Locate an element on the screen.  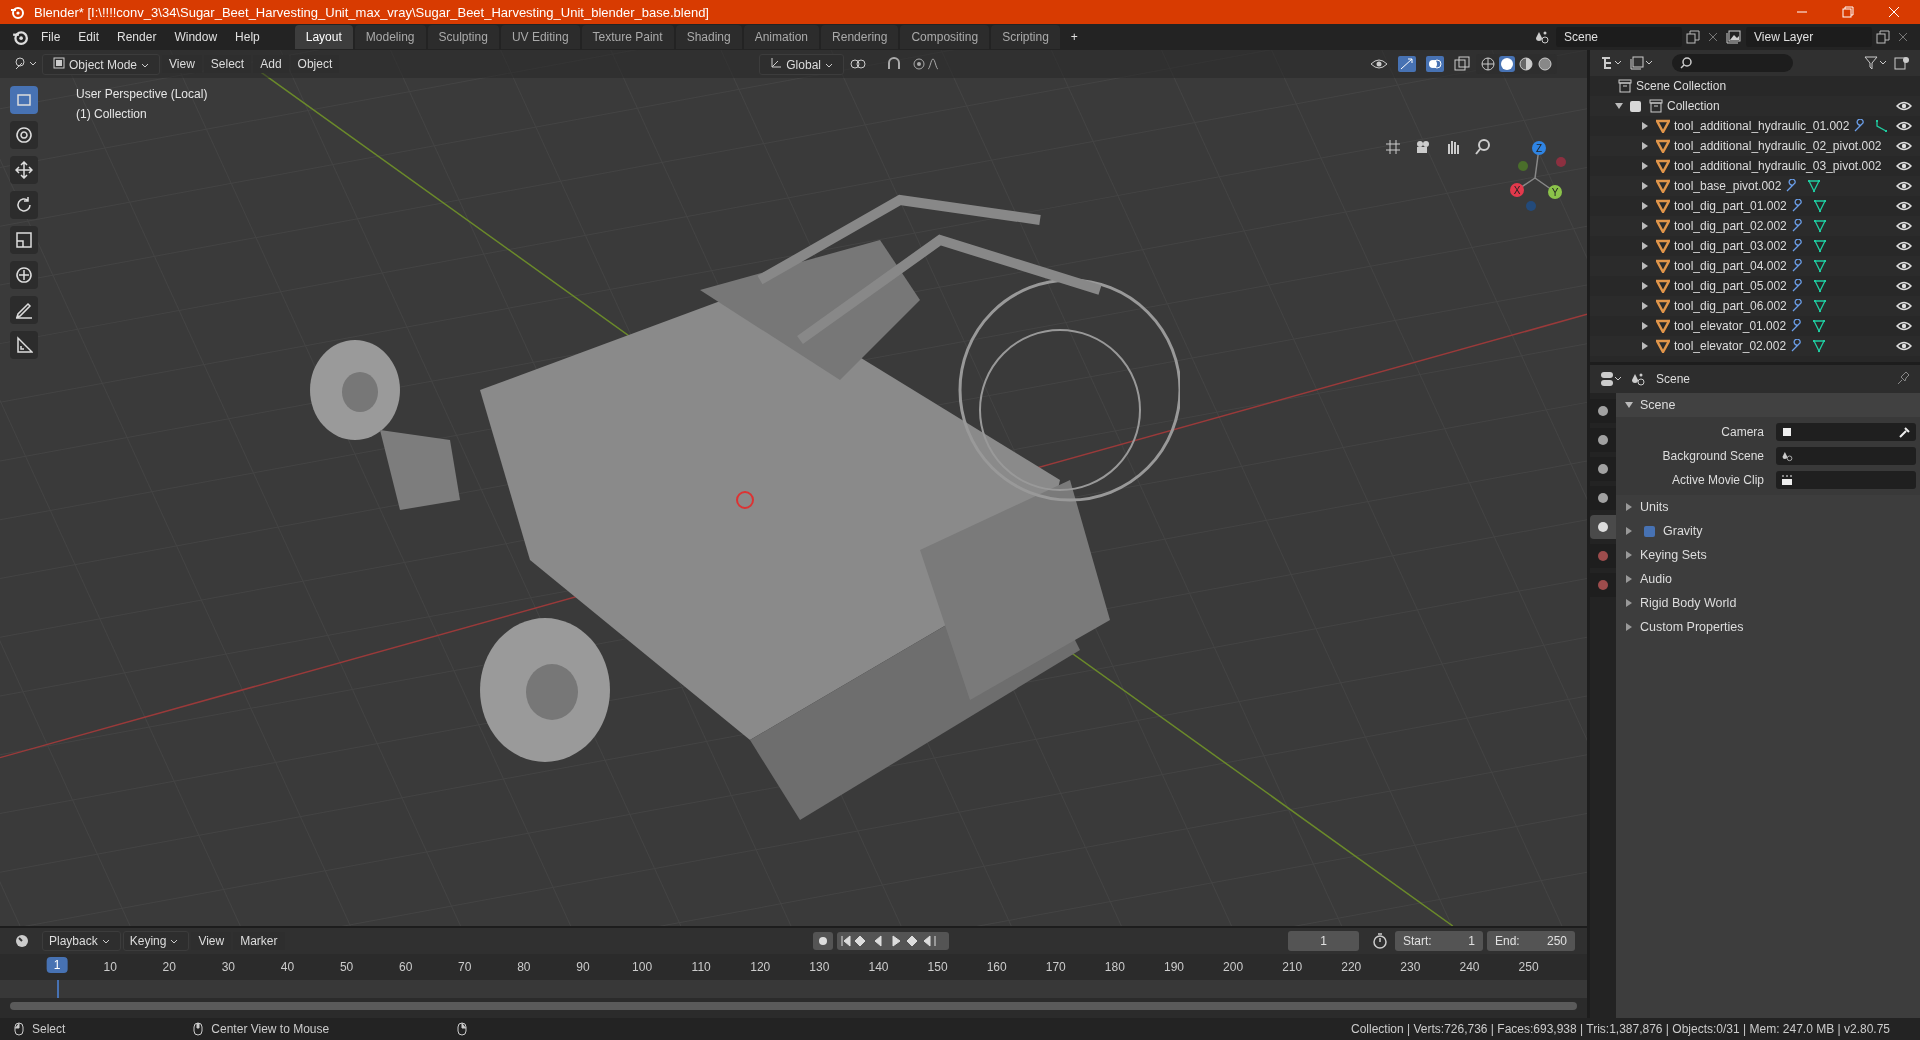
cursor-tool-icon is located at coordinates (24, 135).